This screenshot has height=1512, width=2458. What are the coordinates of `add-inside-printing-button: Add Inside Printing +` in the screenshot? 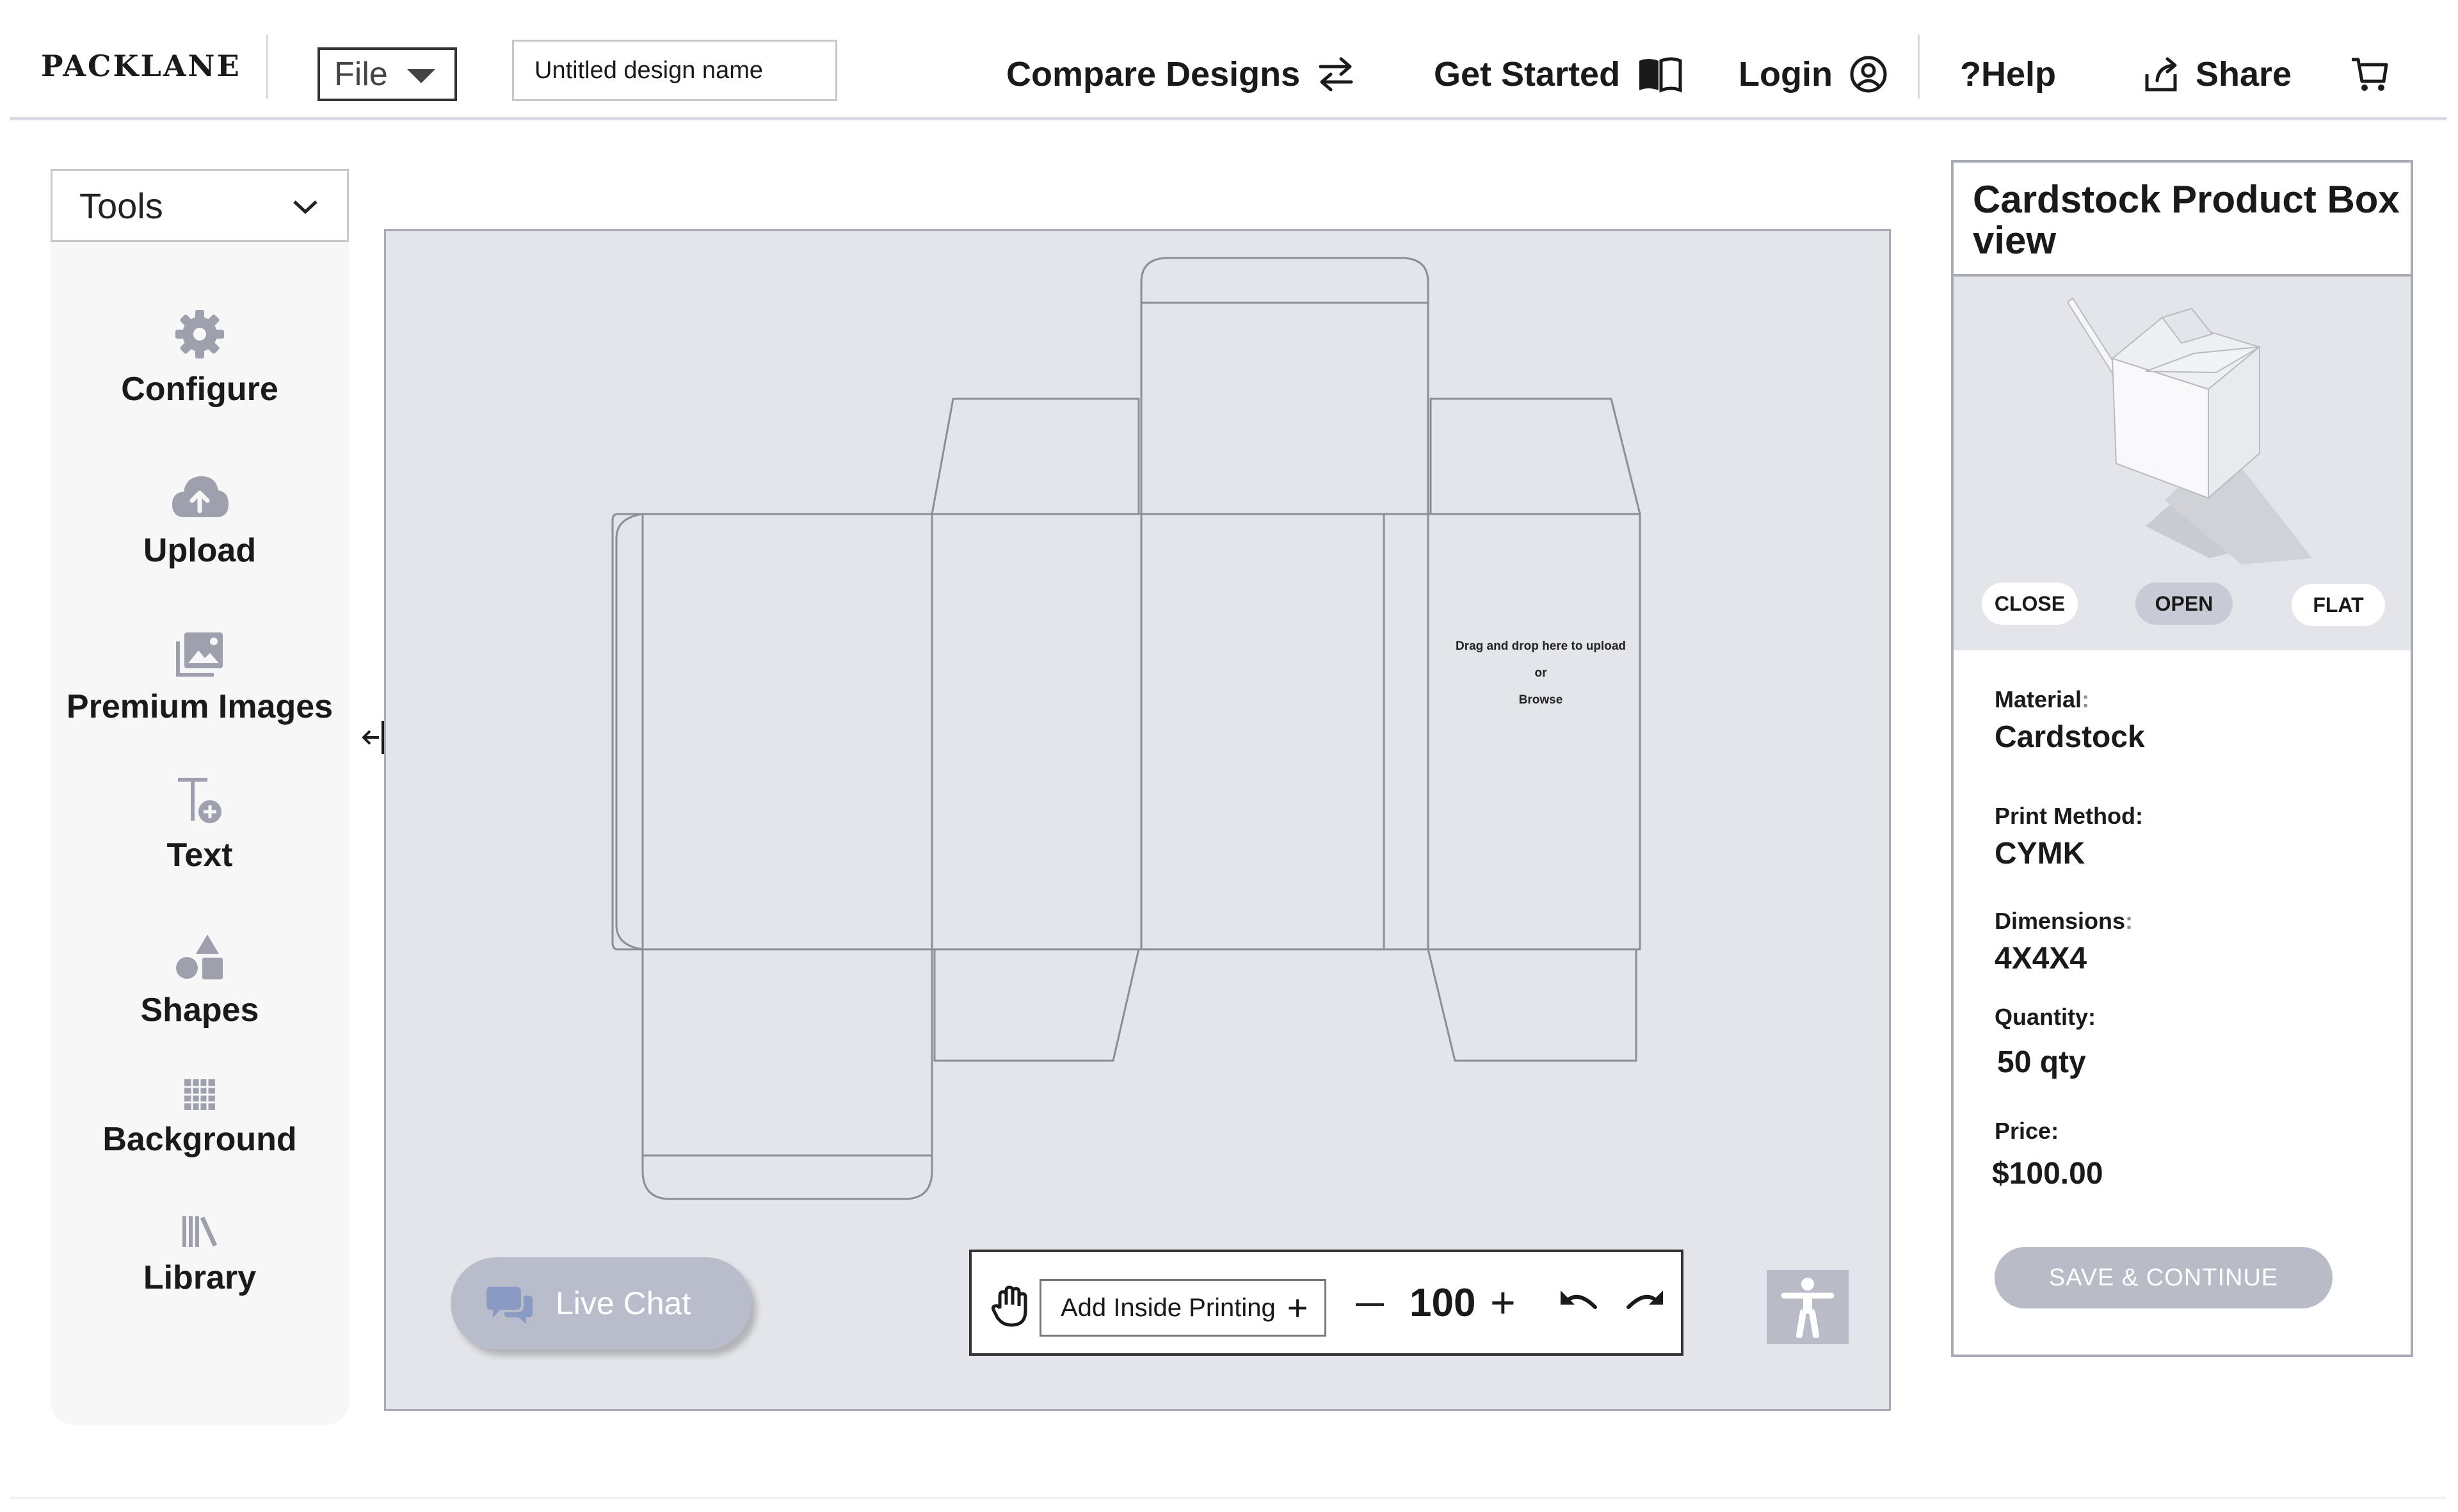 It's located at (1183, 1308).